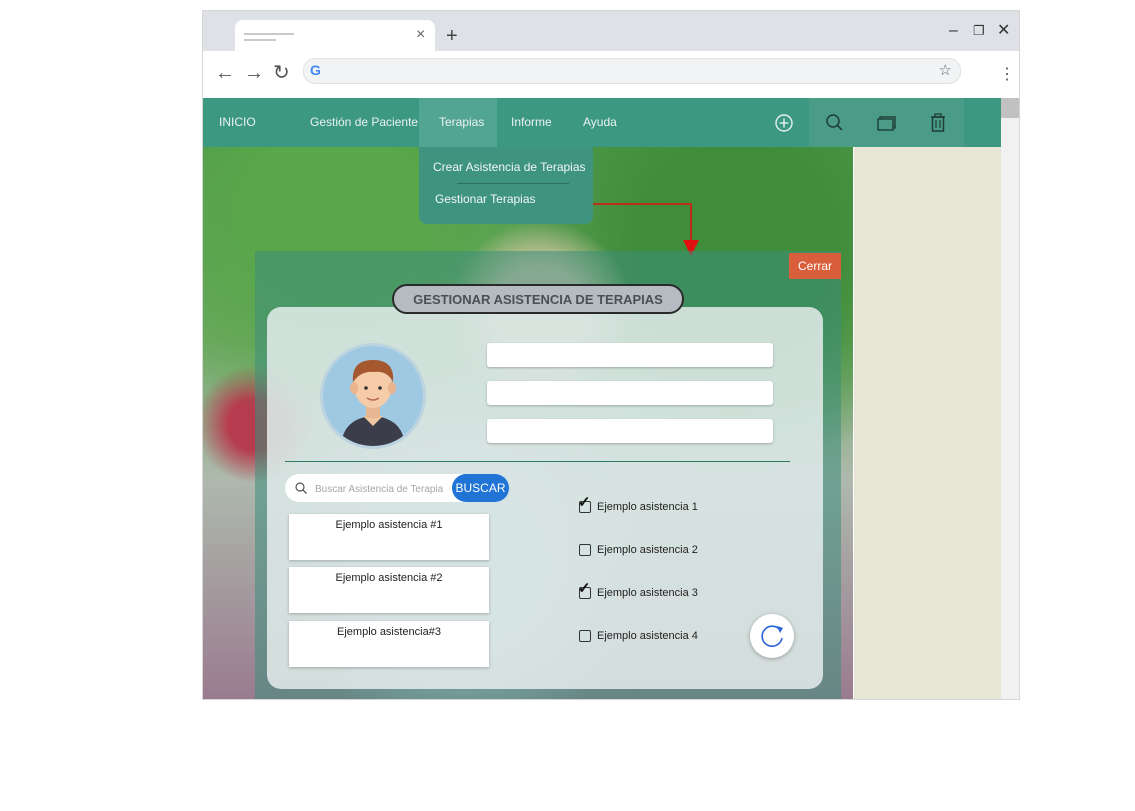 The width and height of the screenshot is (1135, 811). Describe the element at coordinates (364, 122) in the screenshot. I see `nav-item-gestion-paciente: Gestión de Paciente` at that location.